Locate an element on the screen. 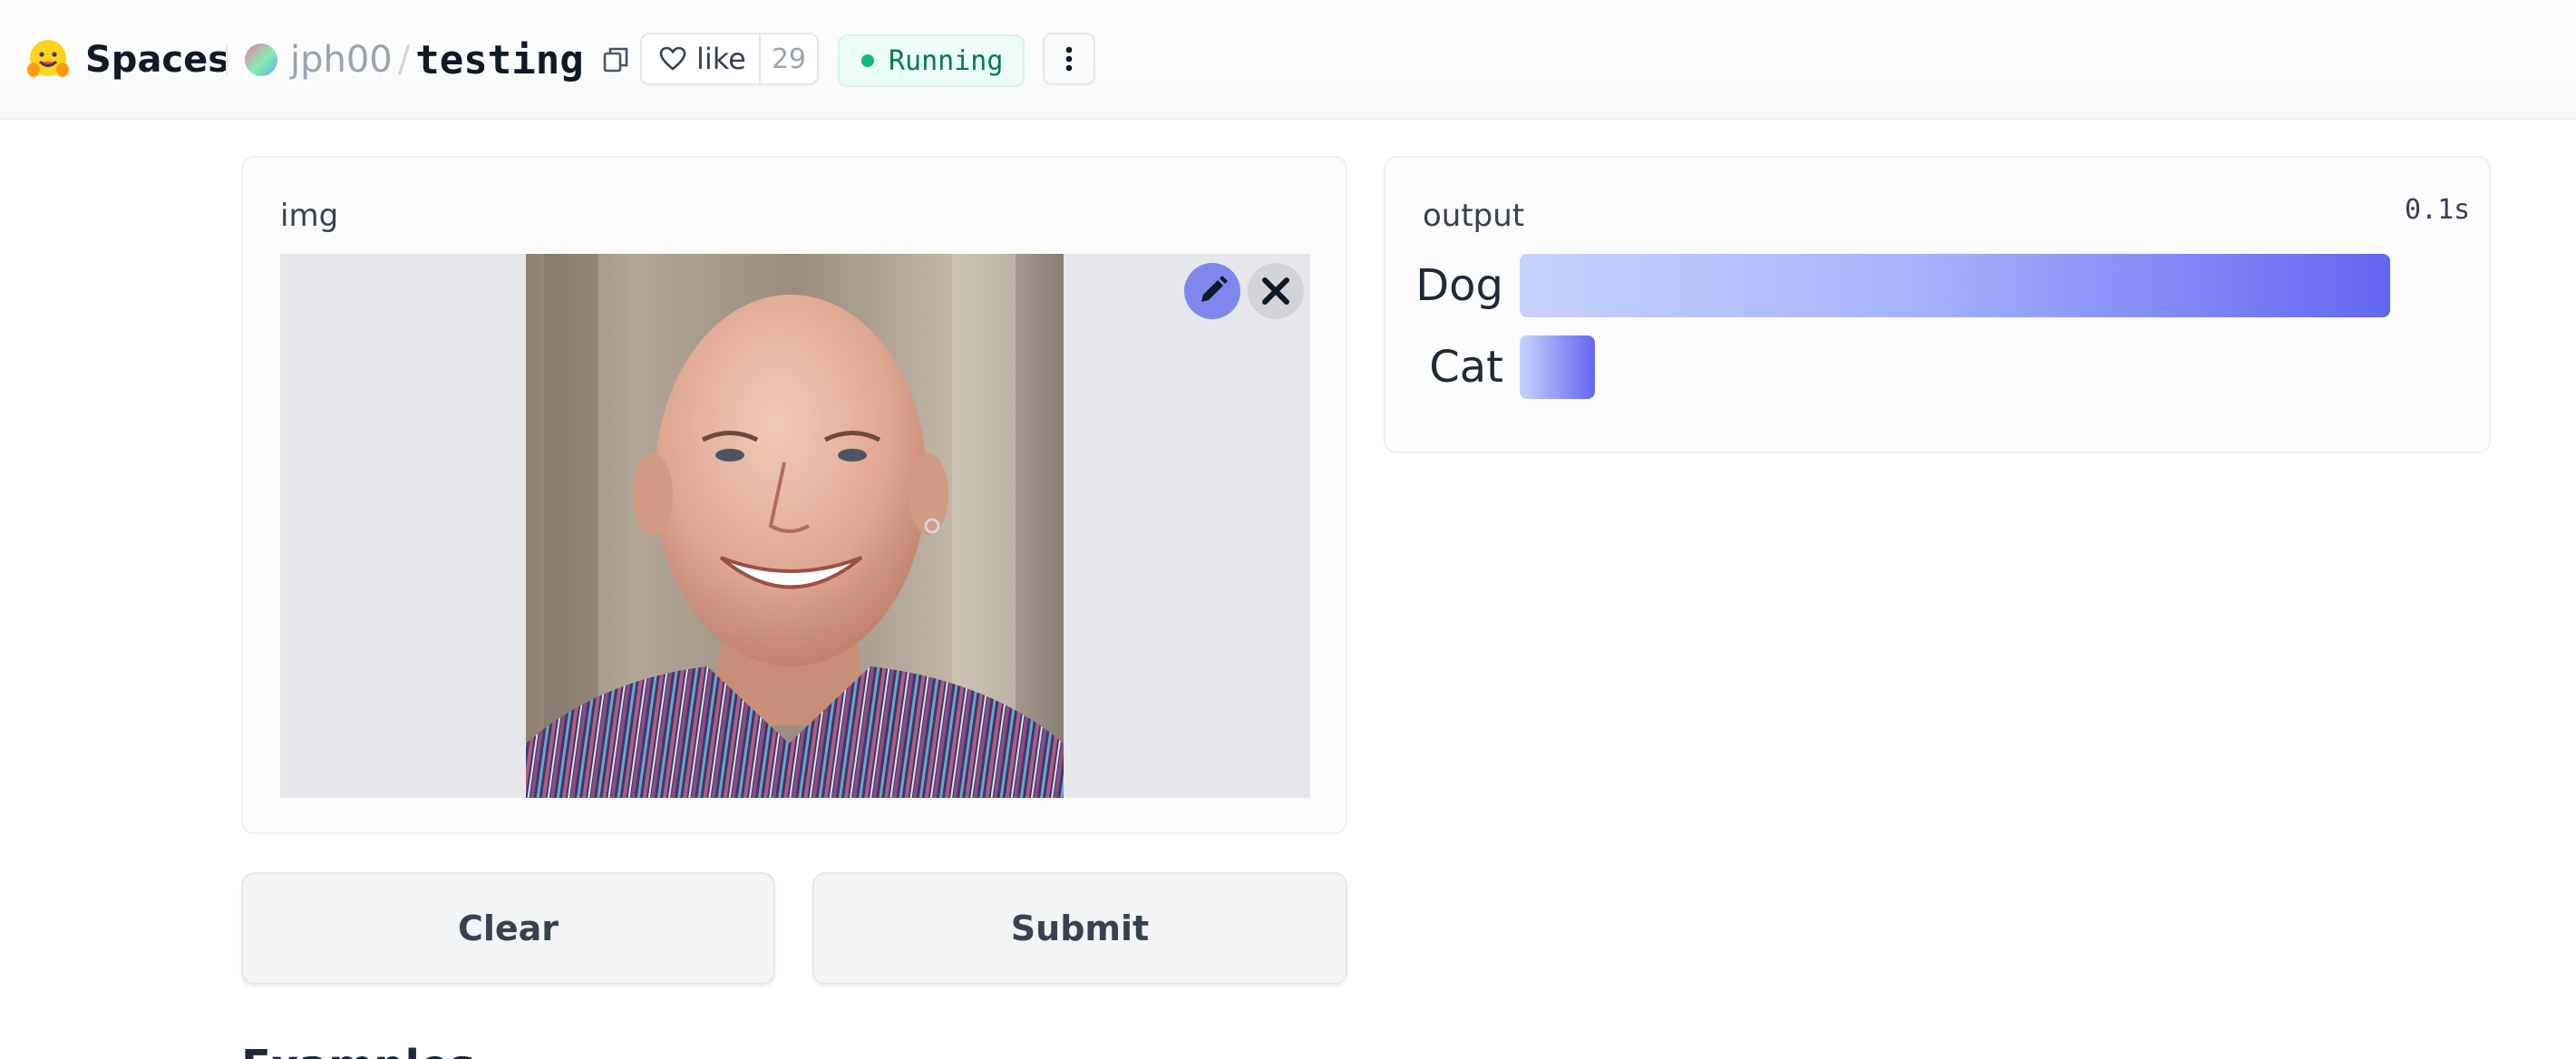  like-group: like 29 is located at coordinates (729, 59).